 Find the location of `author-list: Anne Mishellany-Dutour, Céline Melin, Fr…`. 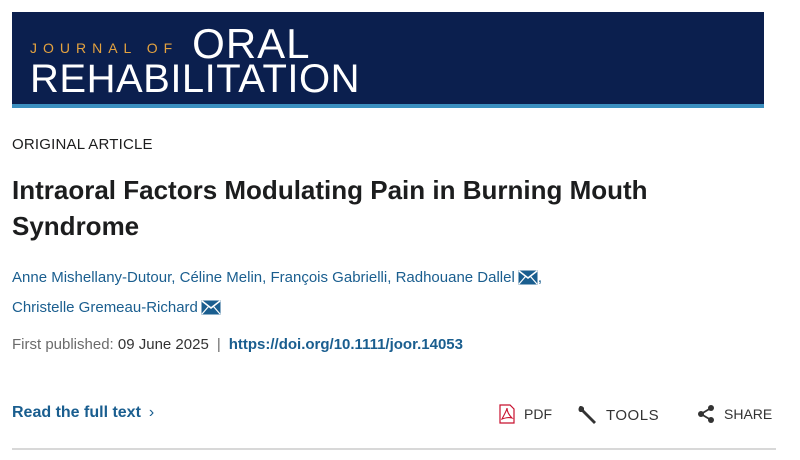

author-list: Anne Mishellany-Dutour, Céline Melin, Fr… is located at coordinates (392, 294).